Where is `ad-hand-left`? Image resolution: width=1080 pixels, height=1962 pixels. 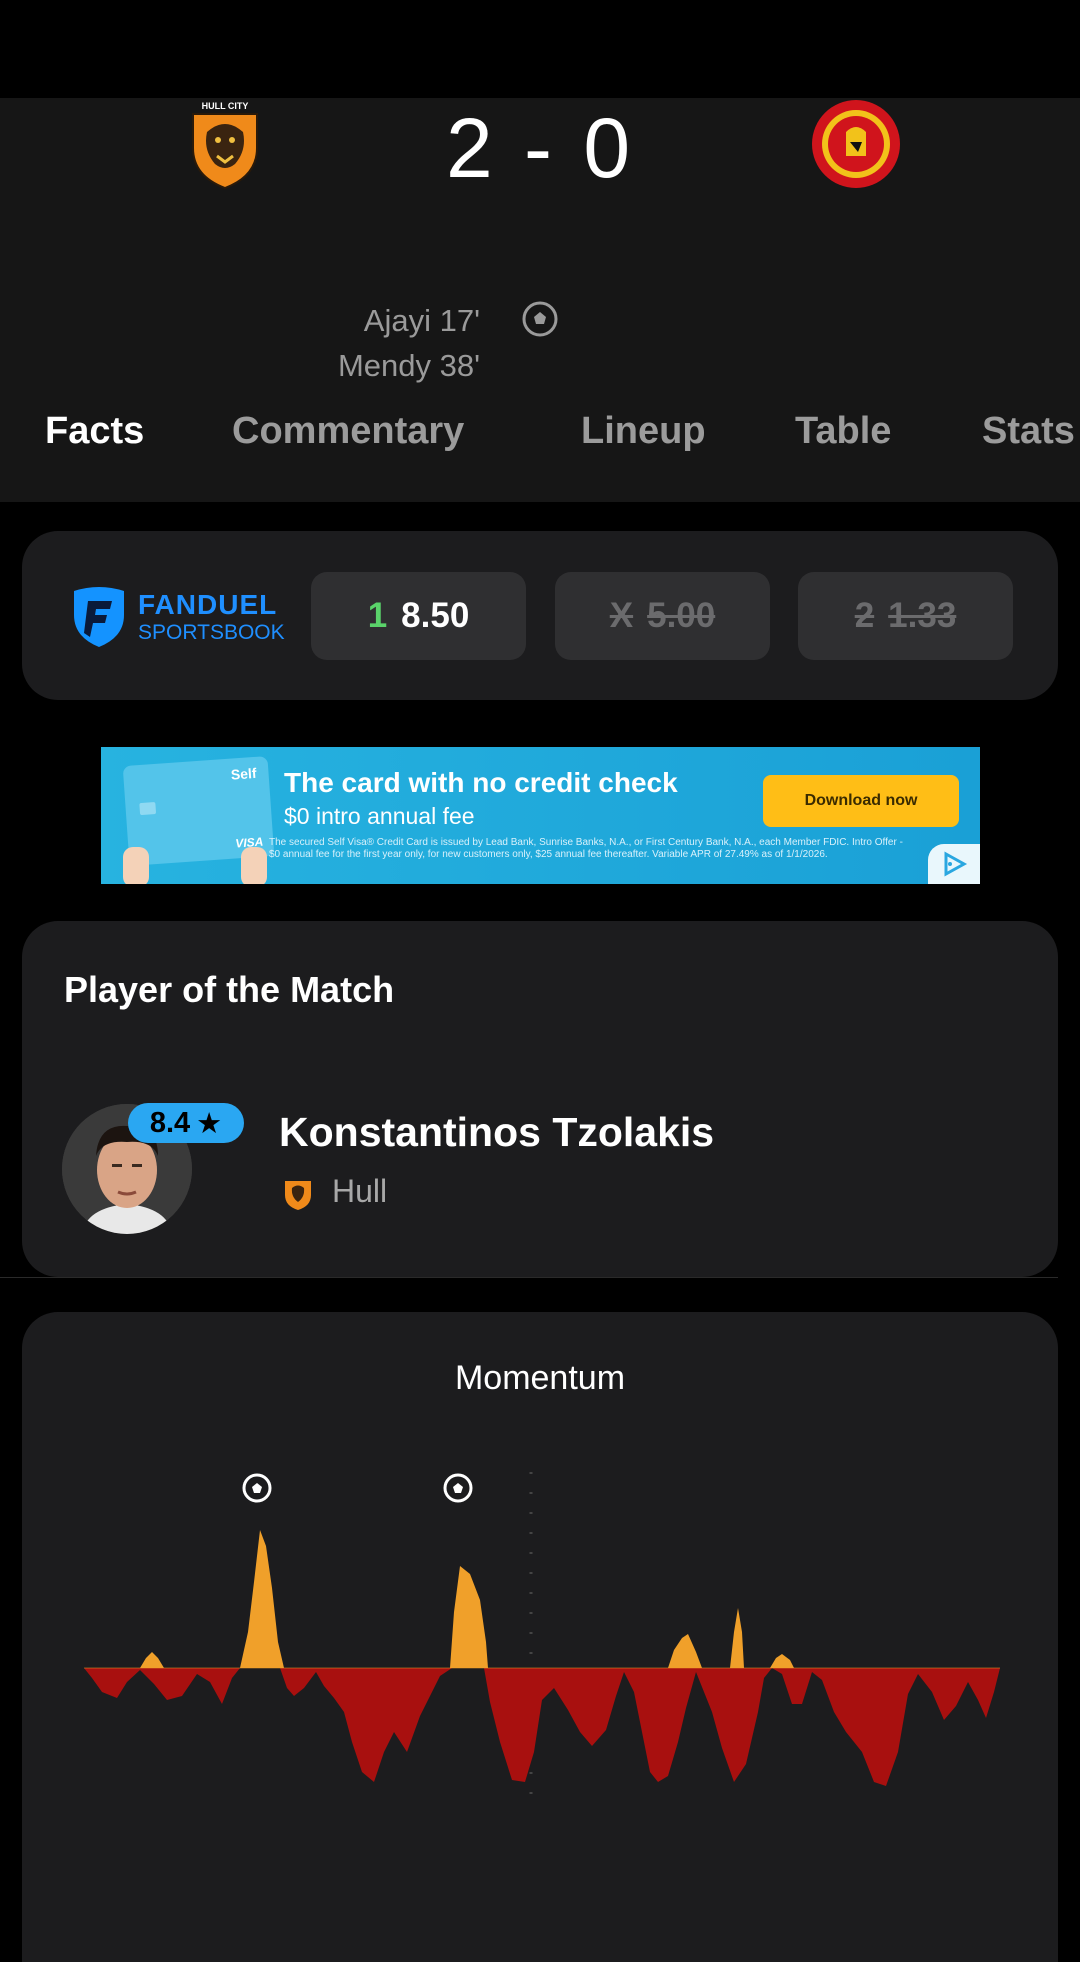 ad-hand-left is located at coordinates (136, 865).